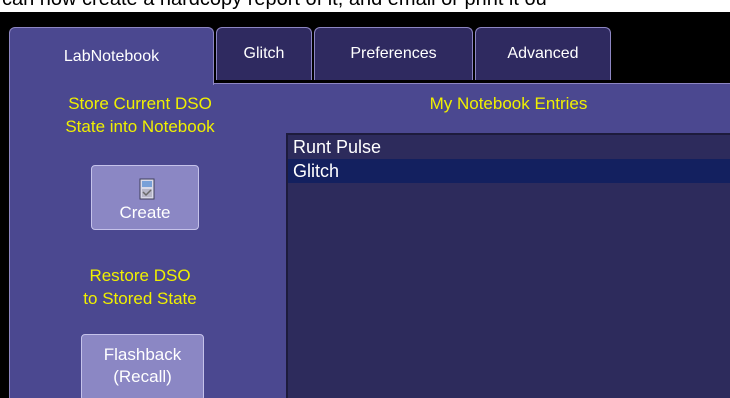  I want to click on notebook-entries-title: My Notebook Entries, so click(508, 103).